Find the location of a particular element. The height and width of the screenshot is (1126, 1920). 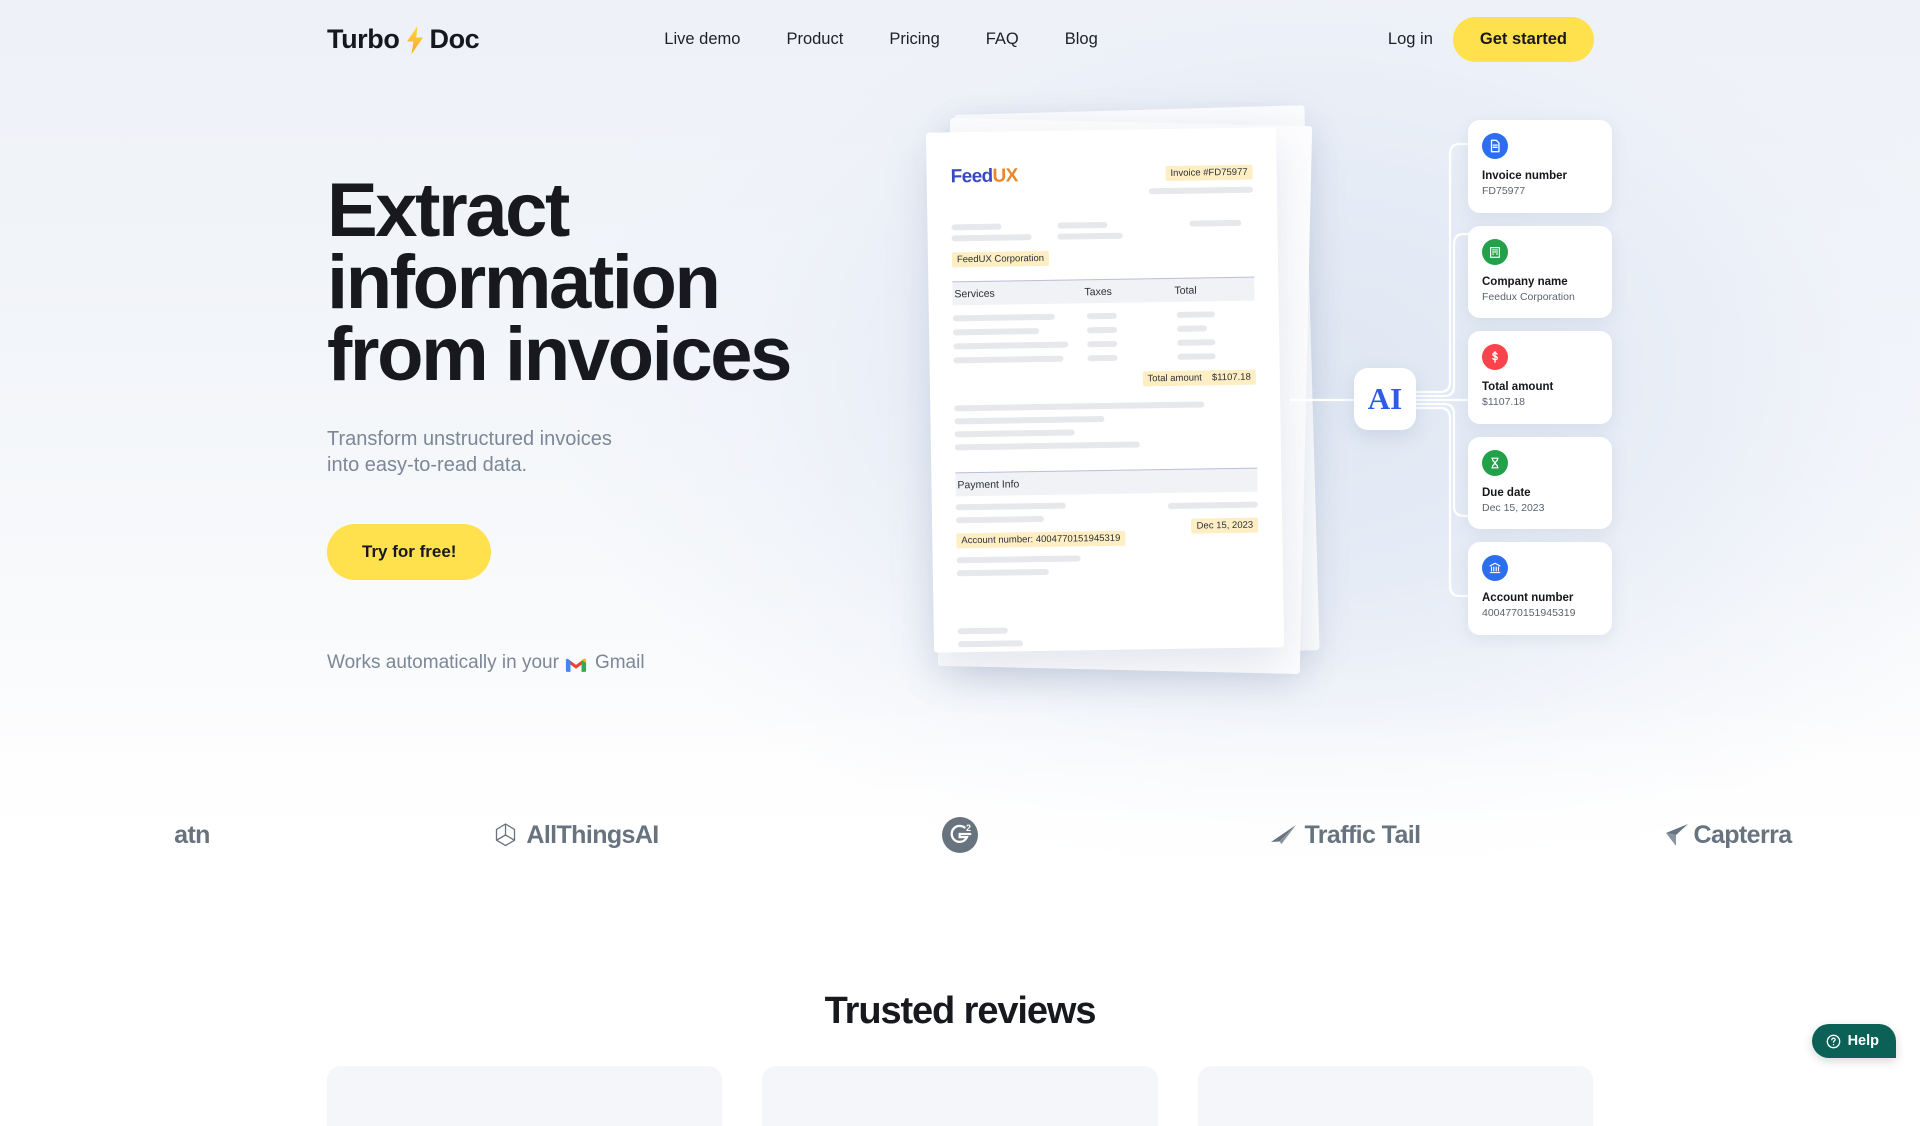

partner-logo-atn: atn is located at coordinates (192, 835).